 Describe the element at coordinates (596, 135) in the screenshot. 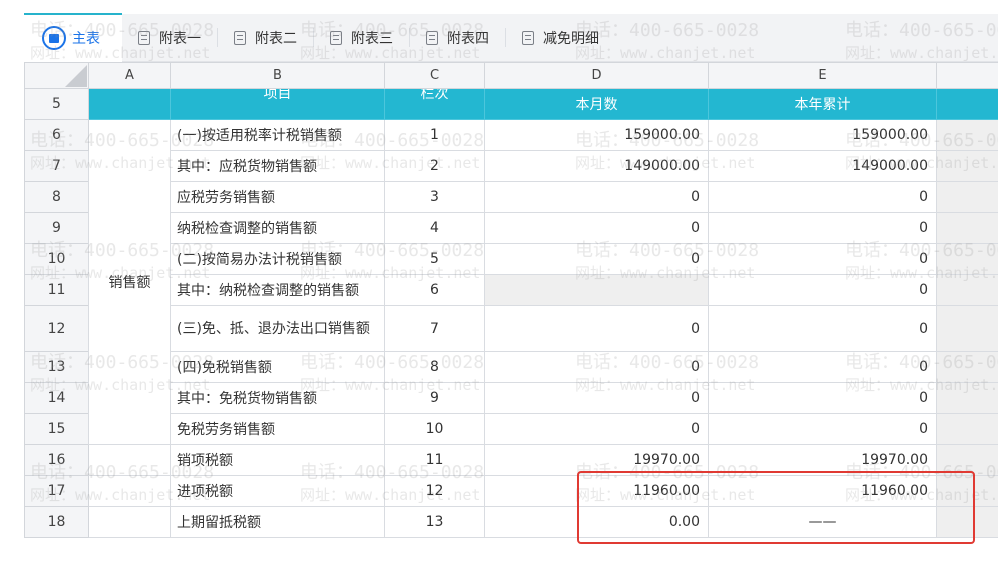

I see `month-value-cell: 159000.00` at that location.